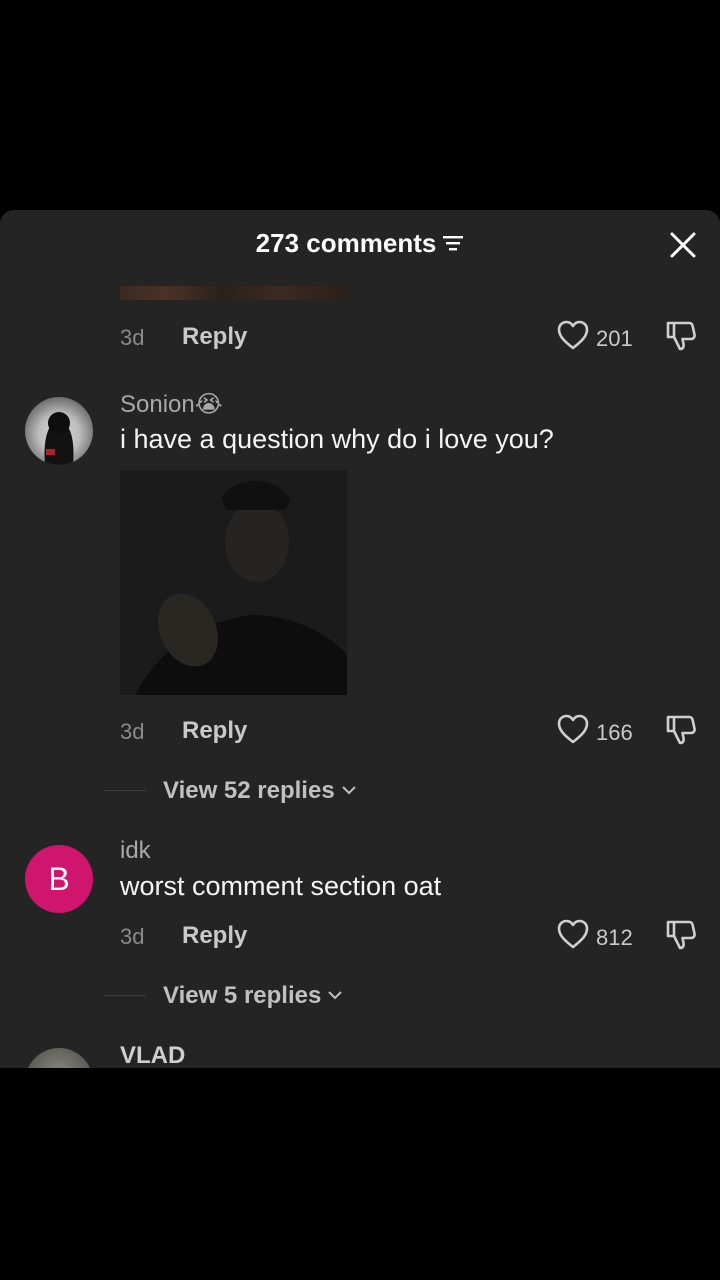  I want to click on like-count: 201, so click(614, 338).